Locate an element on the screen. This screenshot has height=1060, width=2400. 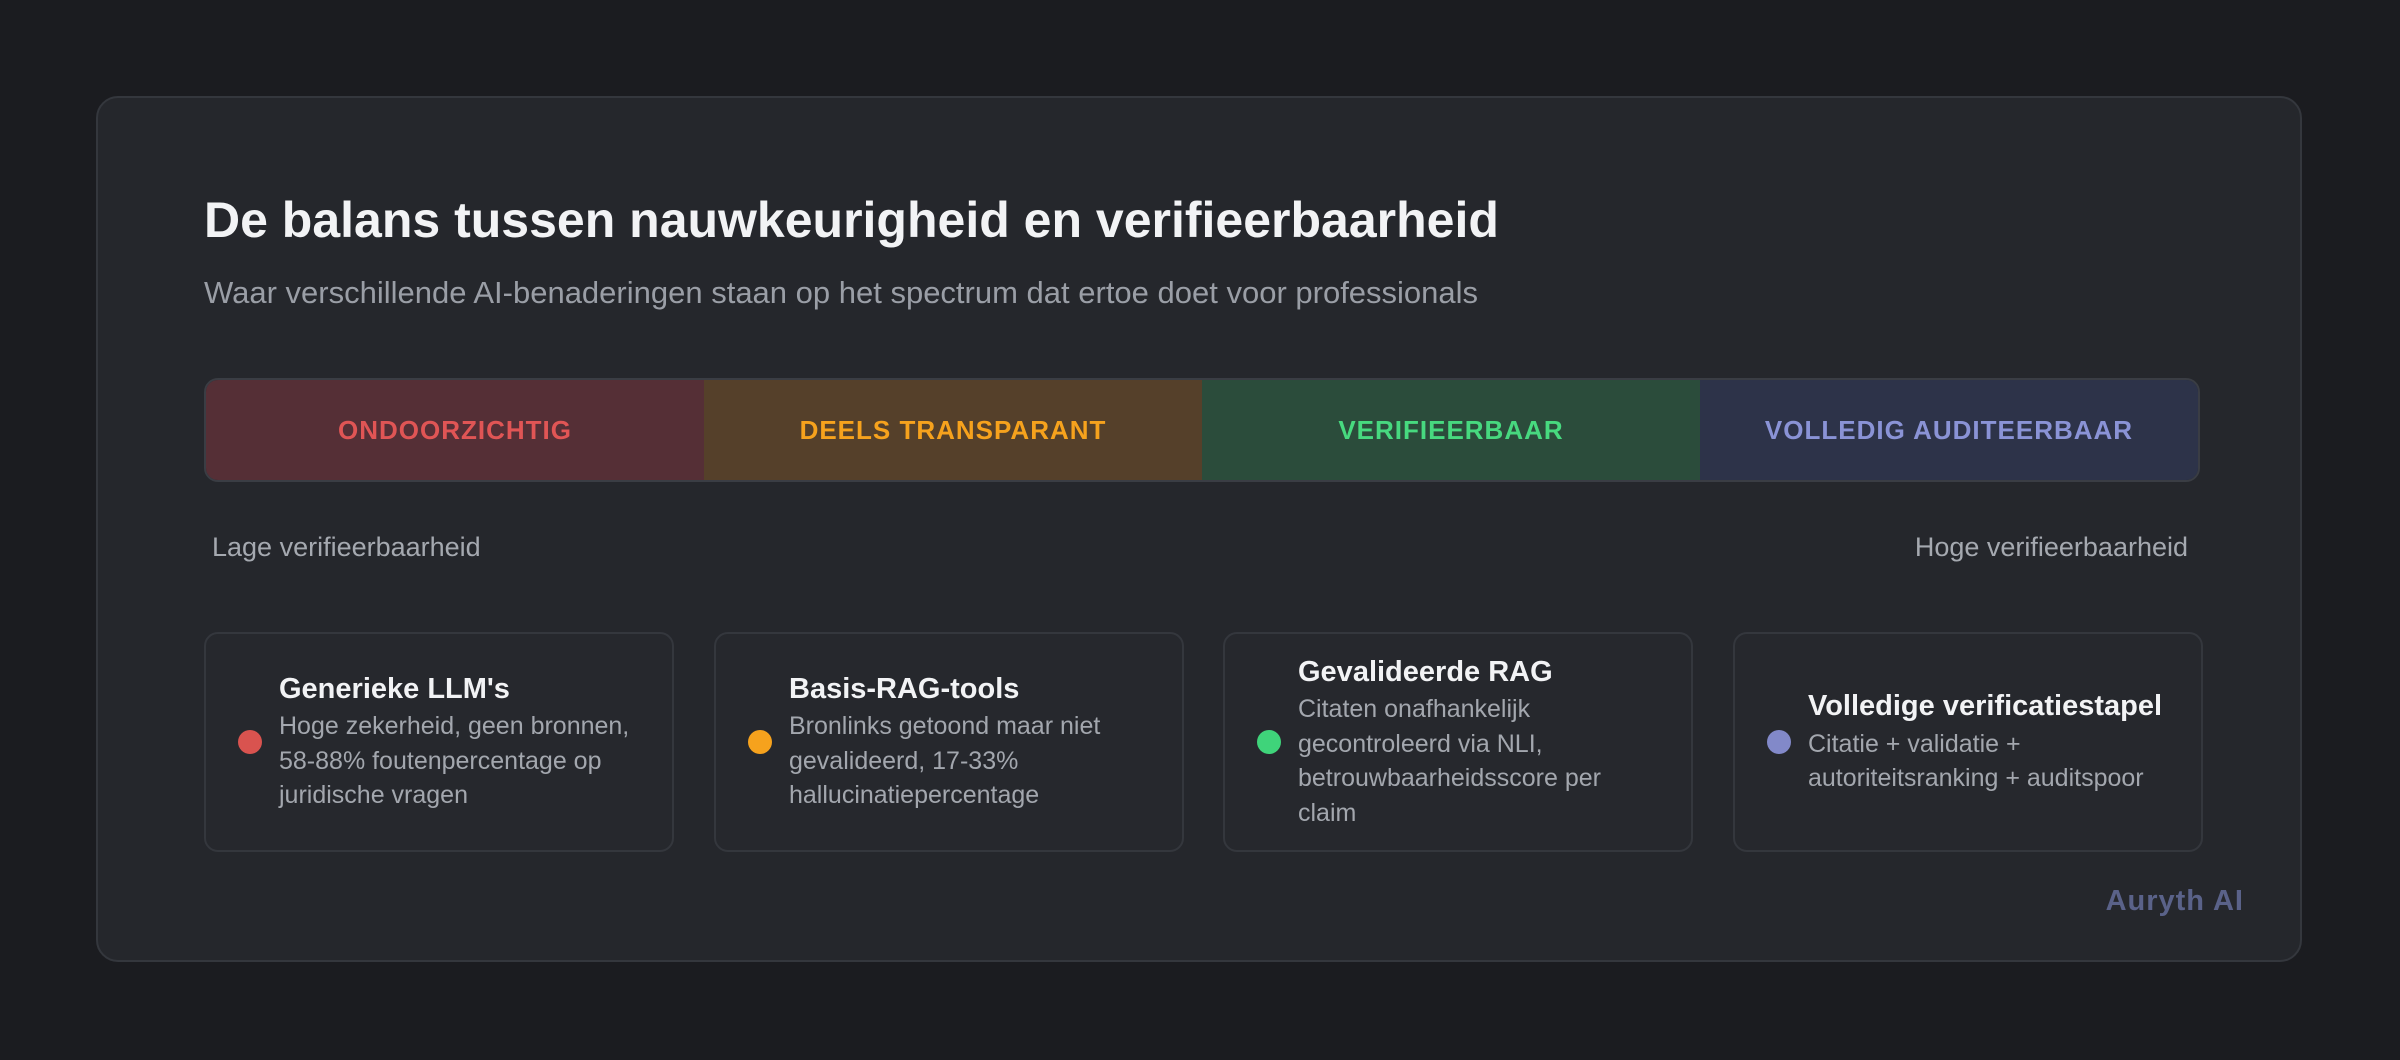
green-dot-icon is located at coordinates (1269, 742).